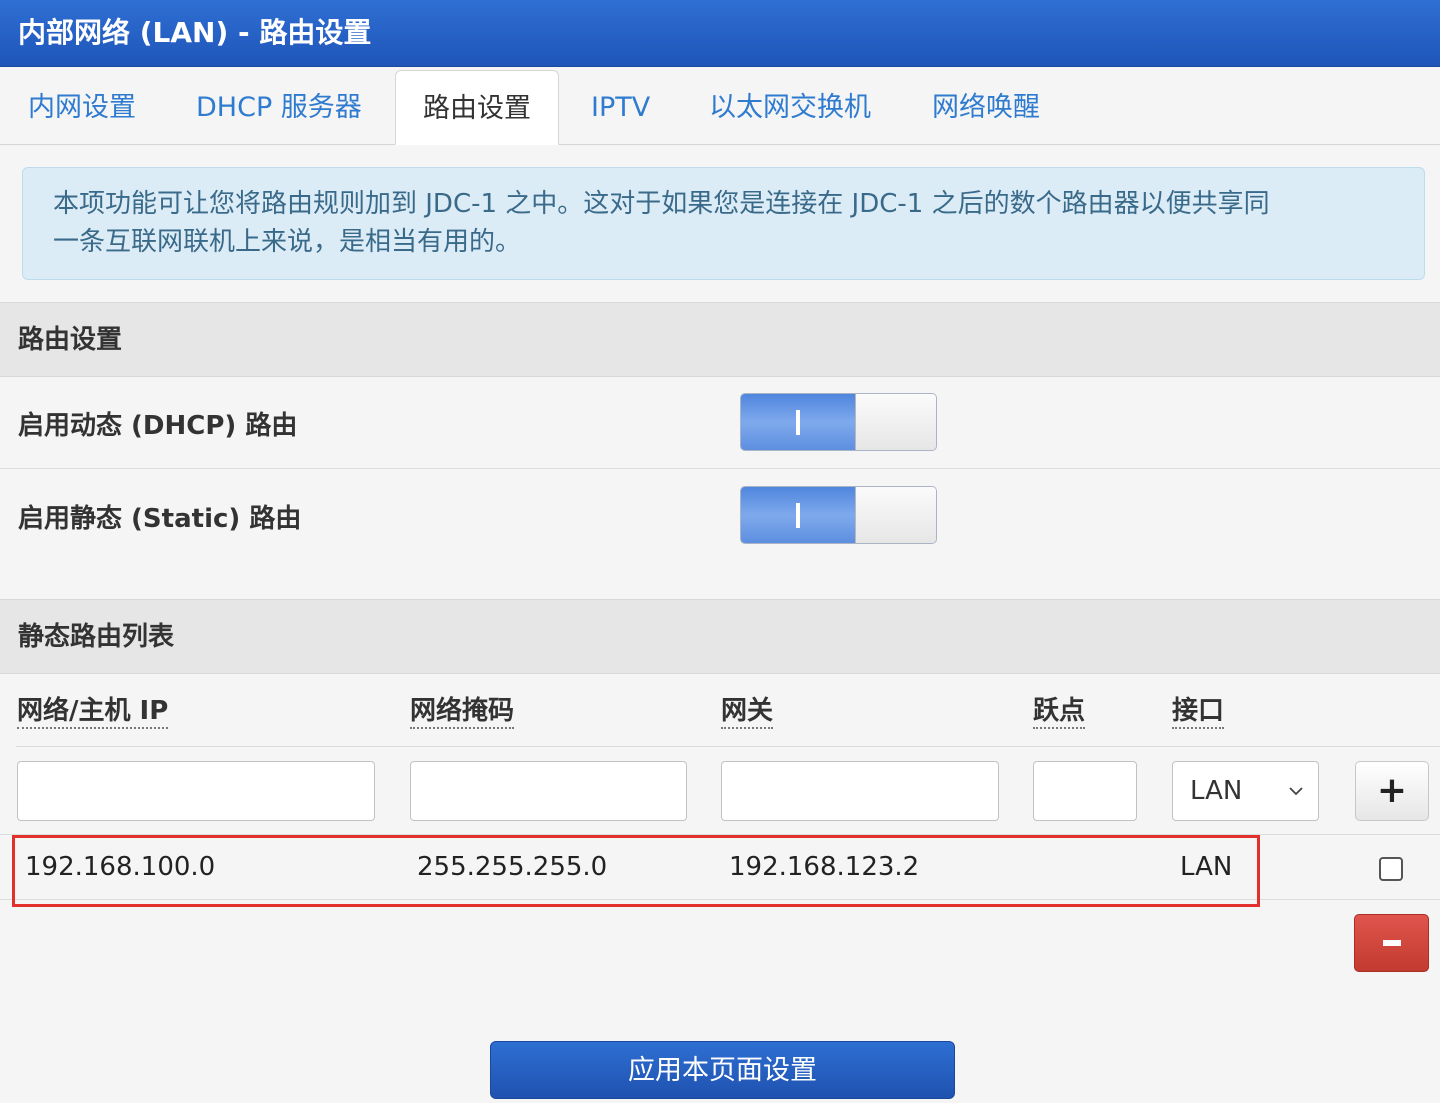 This screenshot has height=1103, width=1440. Describe the element at coordinates (720, 423) in the screenshot. I see `setting-row-dhcp-route: 启用动态 (DHCP) 路由` at that location.